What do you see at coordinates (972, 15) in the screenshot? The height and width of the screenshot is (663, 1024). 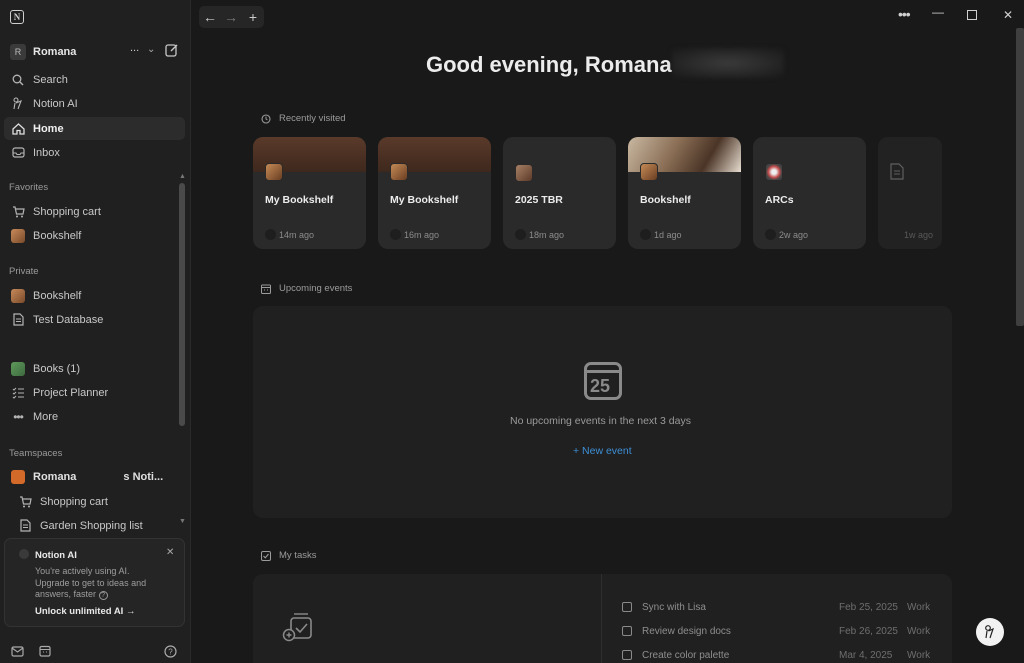 I see `maximize-icon` at bounding box center [972, 15].